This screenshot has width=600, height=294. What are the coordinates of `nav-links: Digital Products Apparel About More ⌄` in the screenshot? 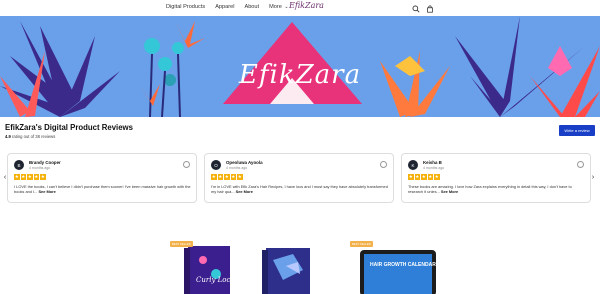 It's located at (227, 7).